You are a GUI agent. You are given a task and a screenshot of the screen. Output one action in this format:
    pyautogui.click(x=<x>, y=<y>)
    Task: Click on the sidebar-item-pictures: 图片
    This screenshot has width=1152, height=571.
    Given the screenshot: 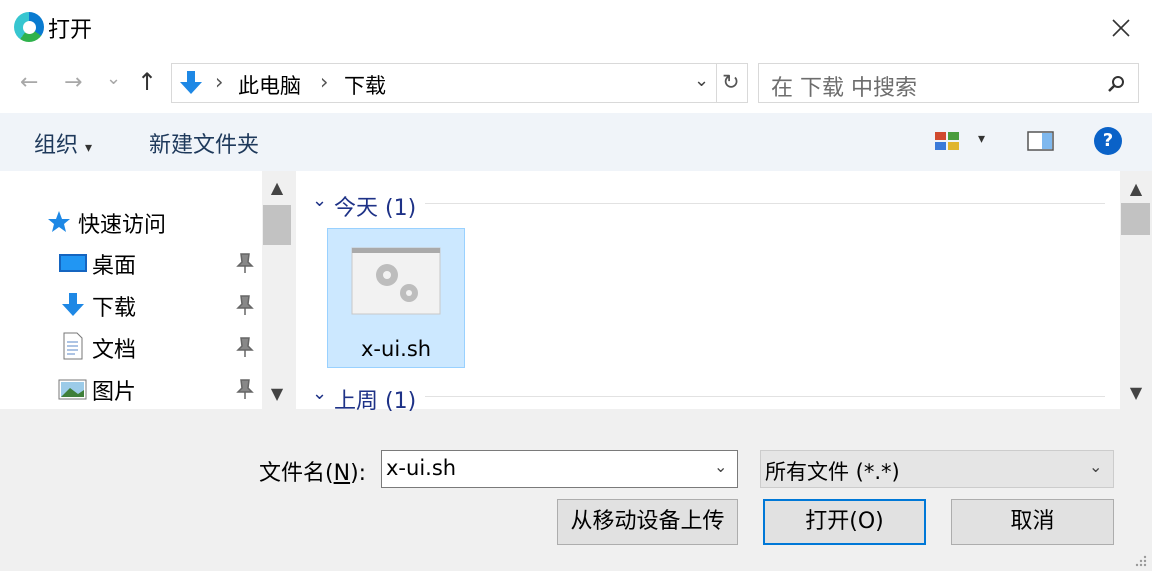 What is the action you would take?
    pyautogui.click(x=131, y=390)
    